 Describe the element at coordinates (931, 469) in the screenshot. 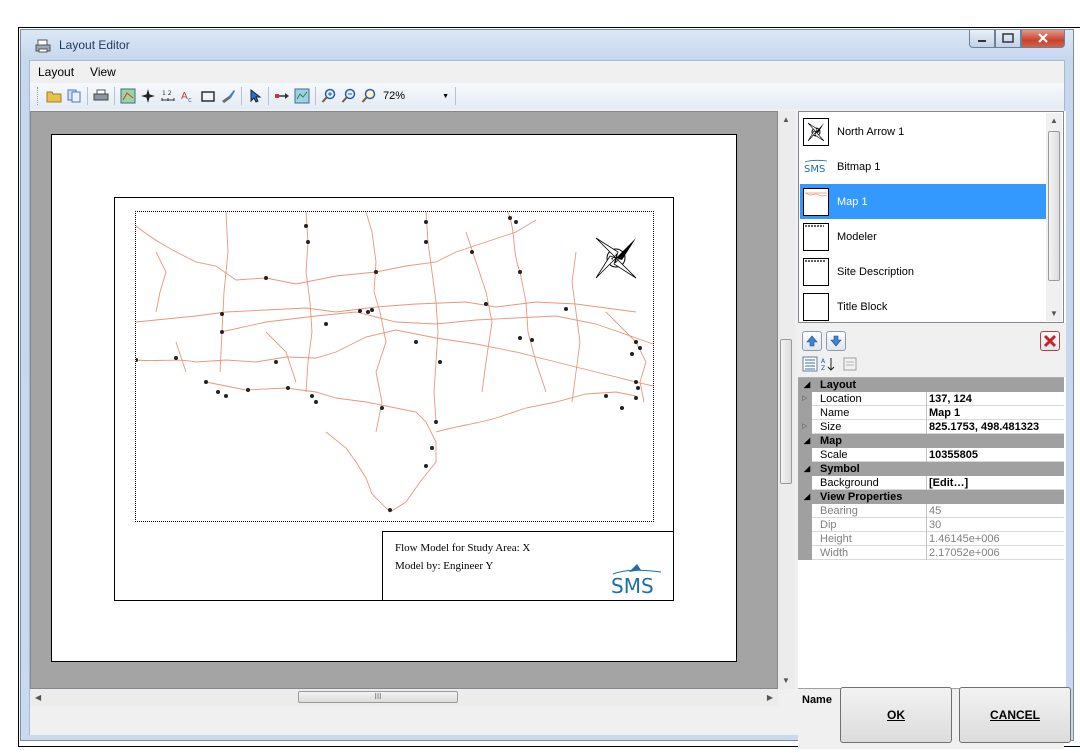

I see `category-symbol: ◢ Symbol` at that location.